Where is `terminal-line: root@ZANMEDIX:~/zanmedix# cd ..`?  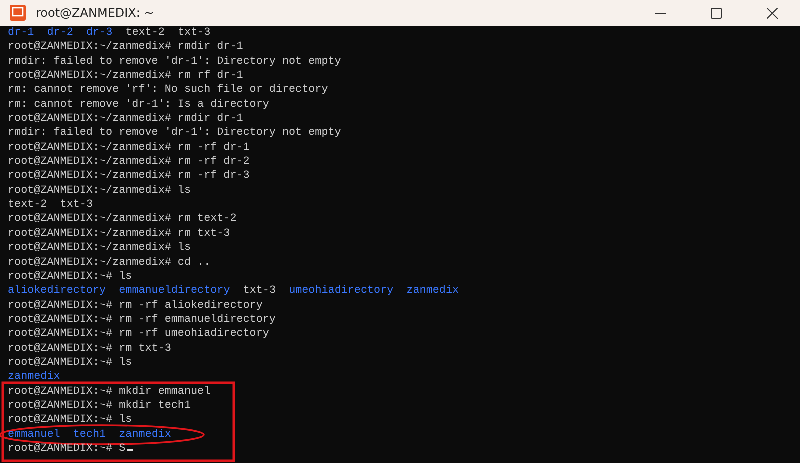 terminal-line: root@ZANMEDIX:~/zanmedix# cd .. is located at coordinates (109, 262).